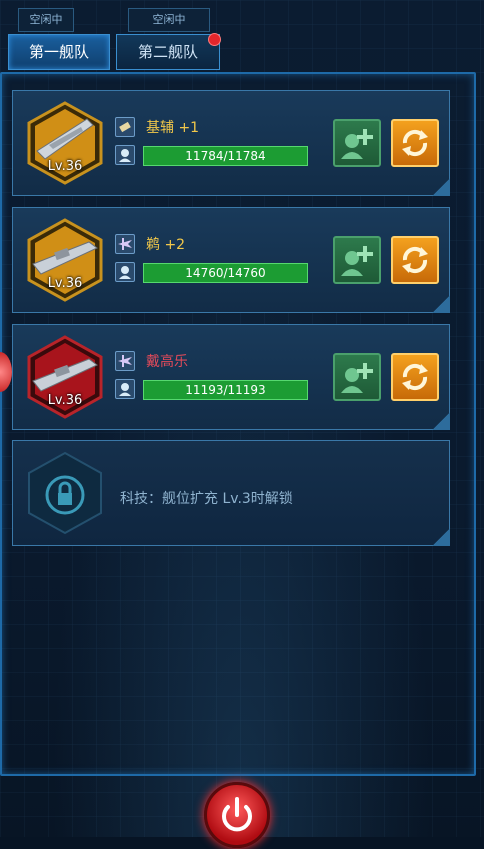  What do you see at coordinates (46, 20) in the screenshot?
I see `status-tab-1: 空闲中` at bounding box center [46, 20].